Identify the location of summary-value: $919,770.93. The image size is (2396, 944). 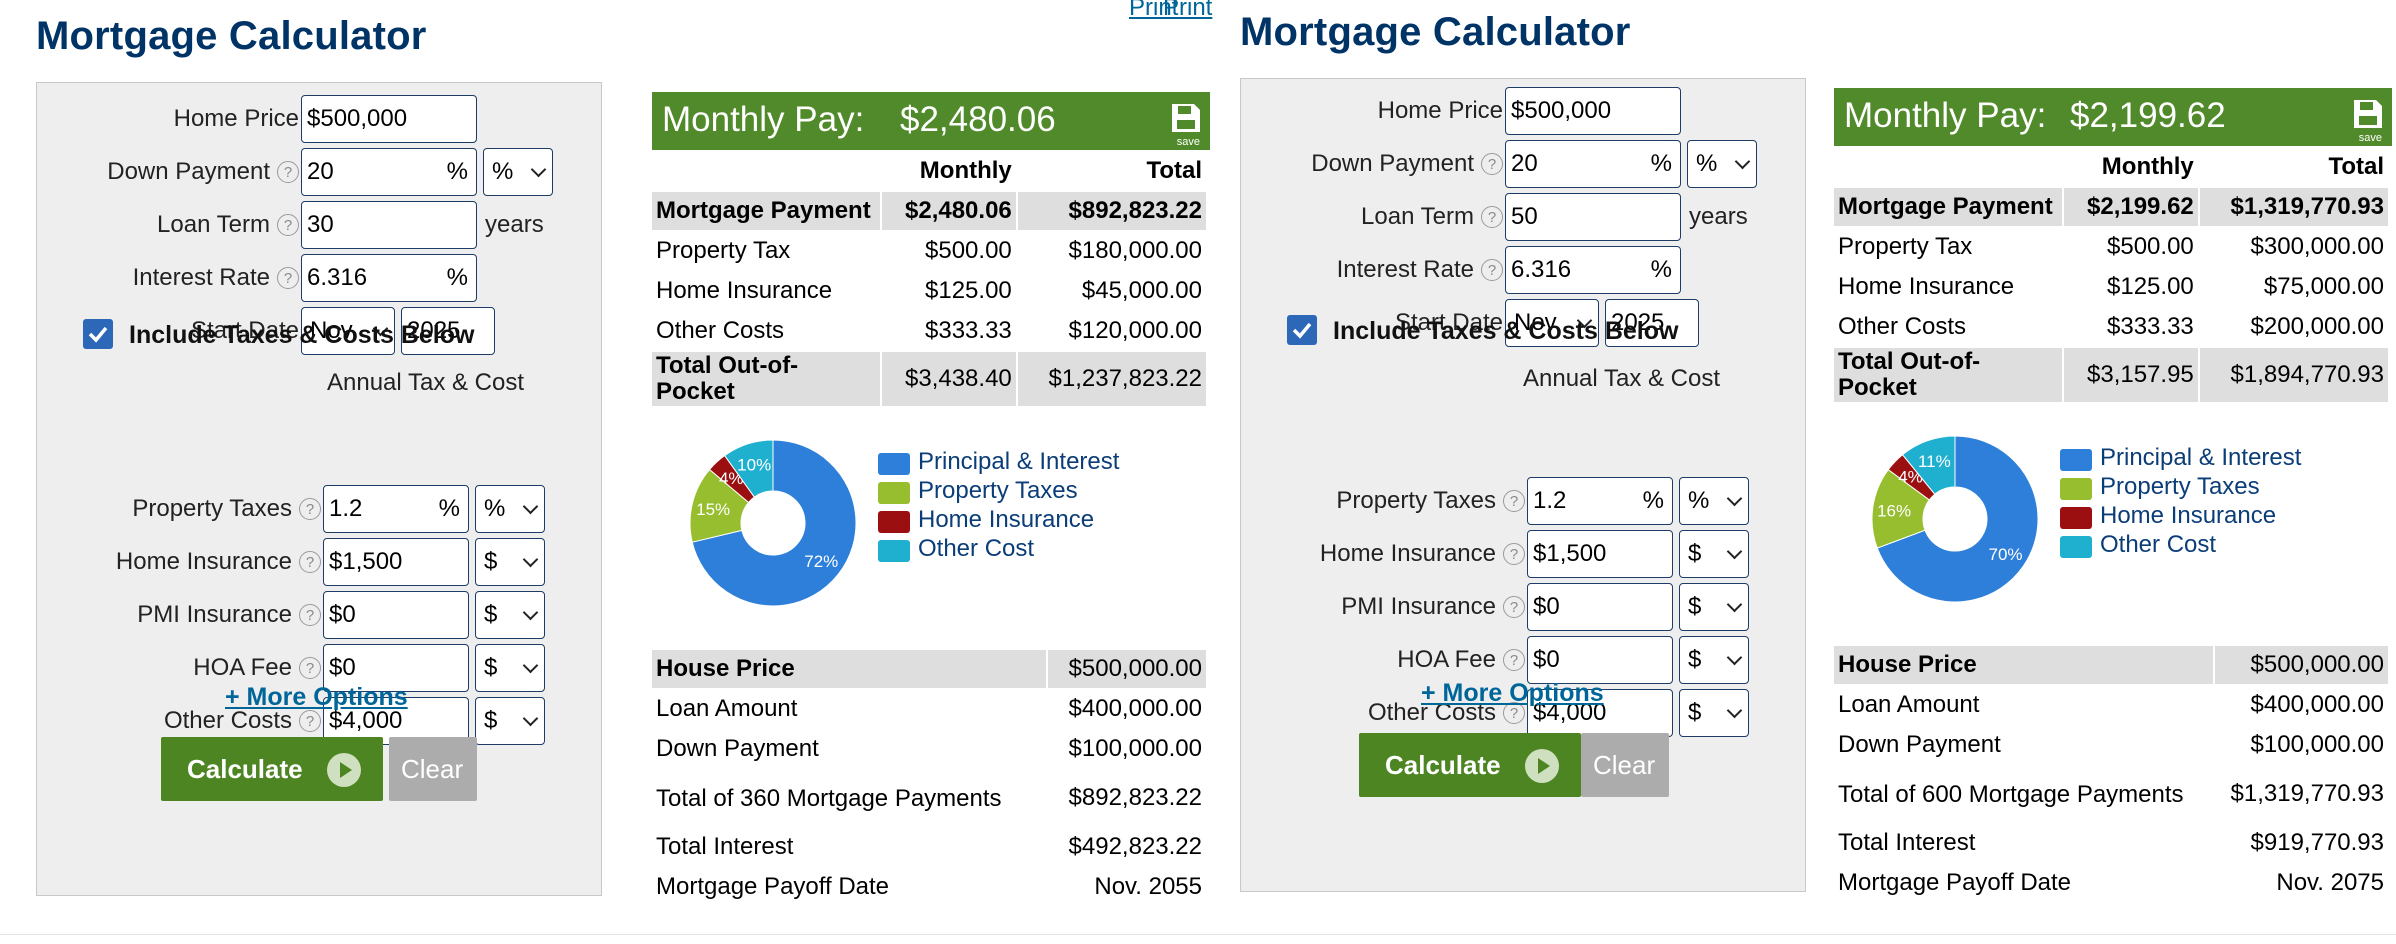
(2317, 842).